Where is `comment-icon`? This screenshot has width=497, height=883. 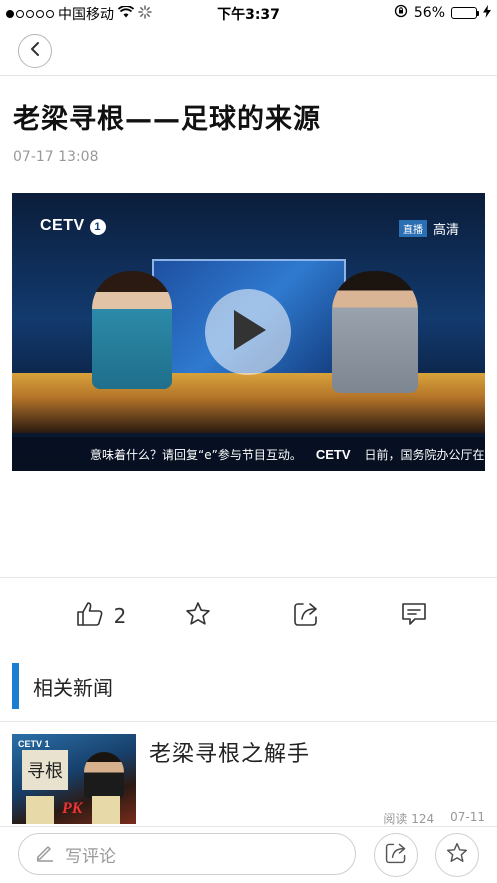 comment-icon is located at coordinates (414, 616).